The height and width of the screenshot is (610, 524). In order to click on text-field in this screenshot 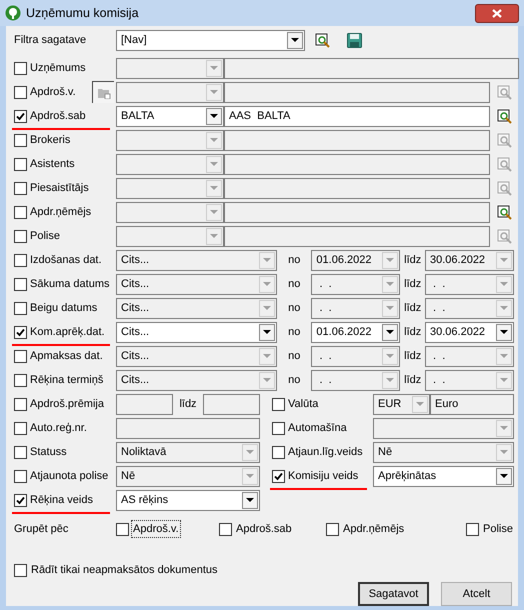, I will do `click(188, 428)`.